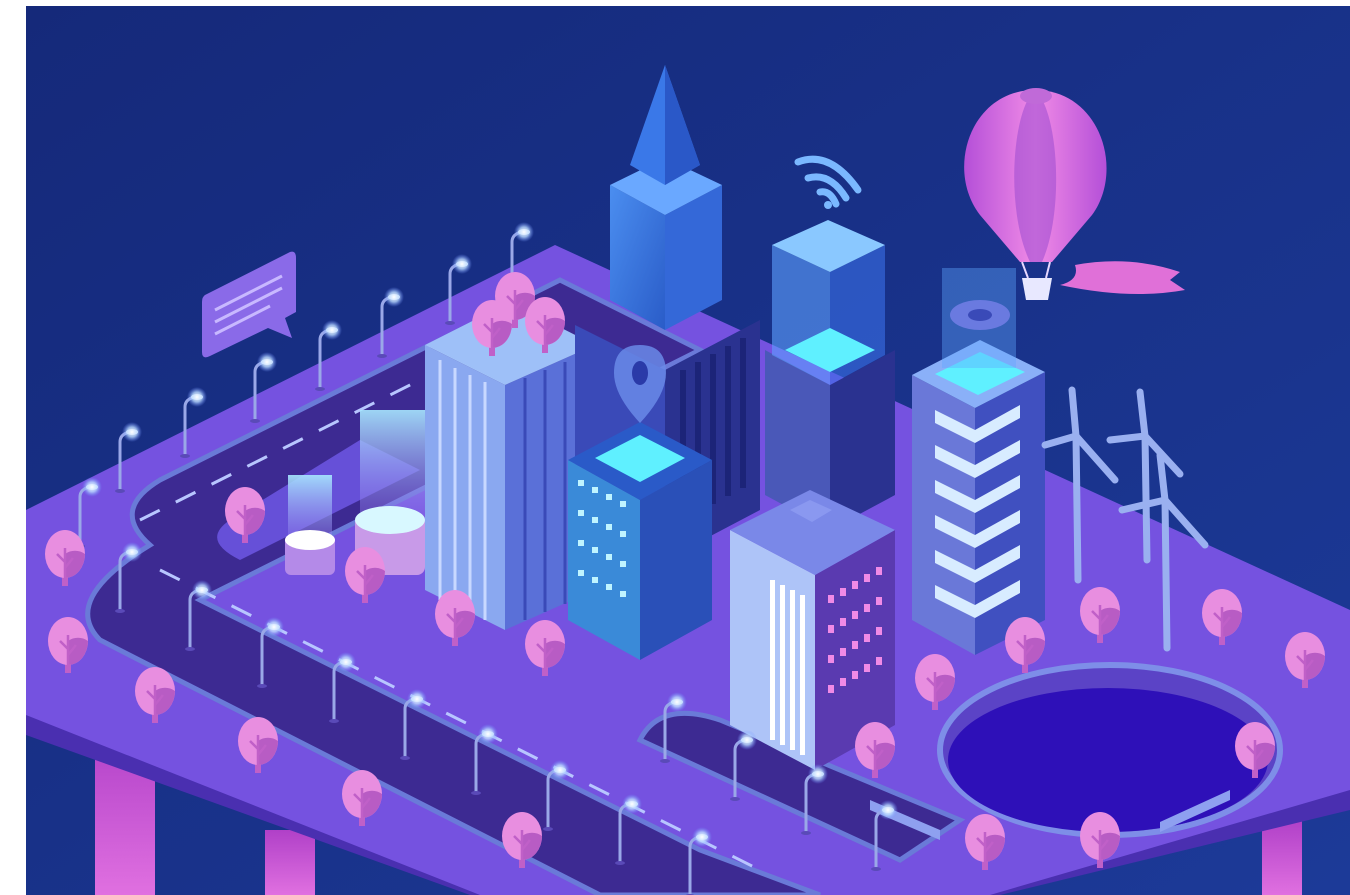  Describe the element at coordinates (1110, 750) in the screenshot. I see `pond` at that location.